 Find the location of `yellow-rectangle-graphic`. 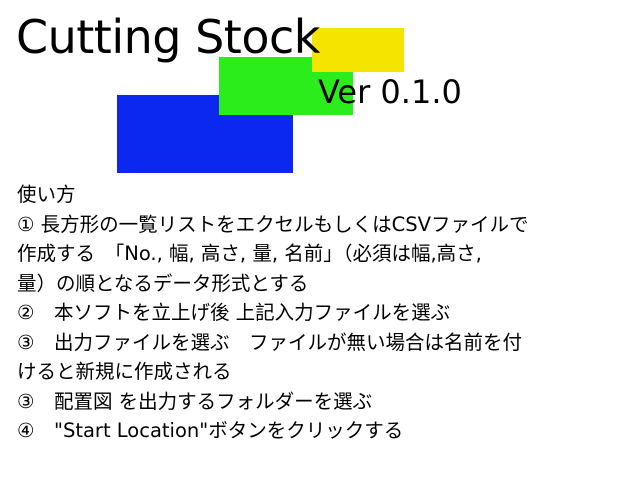

yellow-rectangle-graphic is located at coordinates (358, 50).